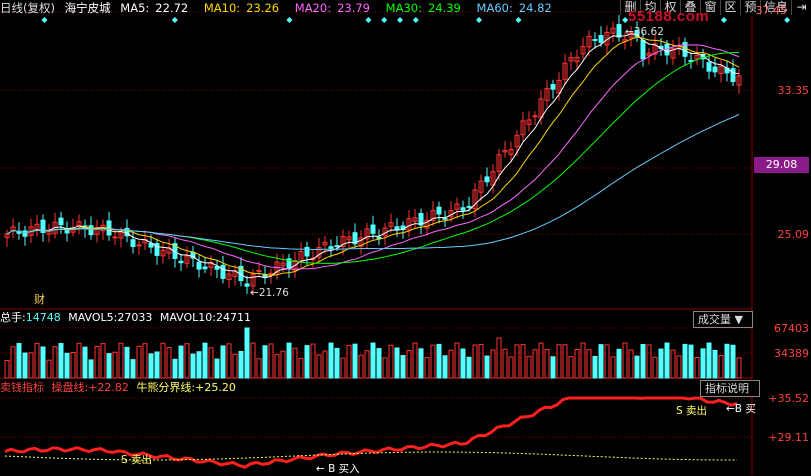 The width and height of the screenshot is (811, 476). What do you see at coordinates (39, 299) in the screenshot?
I see `finance-marker: 财` at bounding box center [39, 299].